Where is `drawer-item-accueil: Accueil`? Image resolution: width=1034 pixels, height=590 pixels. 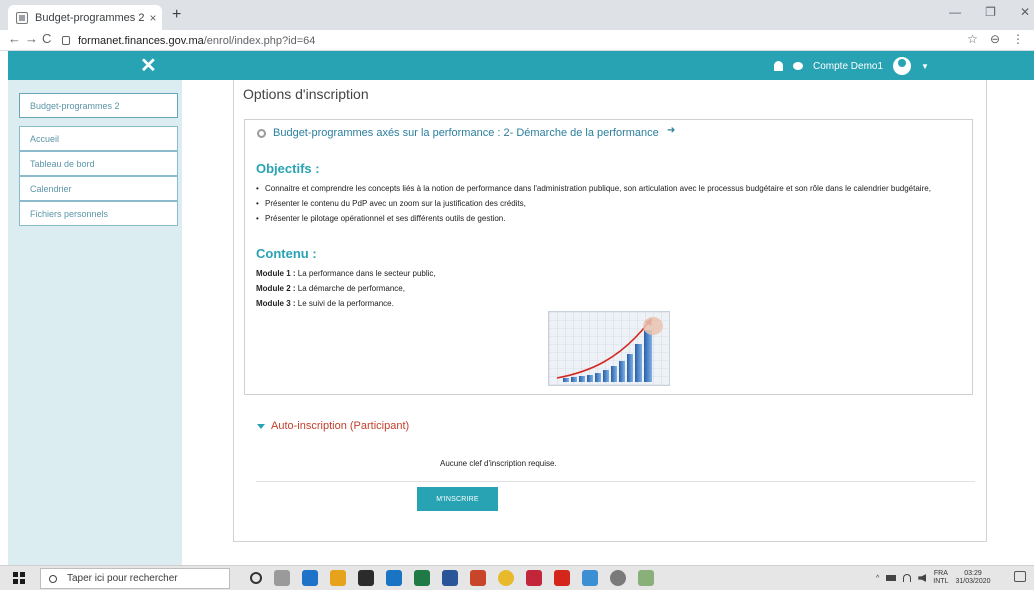 drawer-item-accueil: Accueil is located at coordinates (98, 138).